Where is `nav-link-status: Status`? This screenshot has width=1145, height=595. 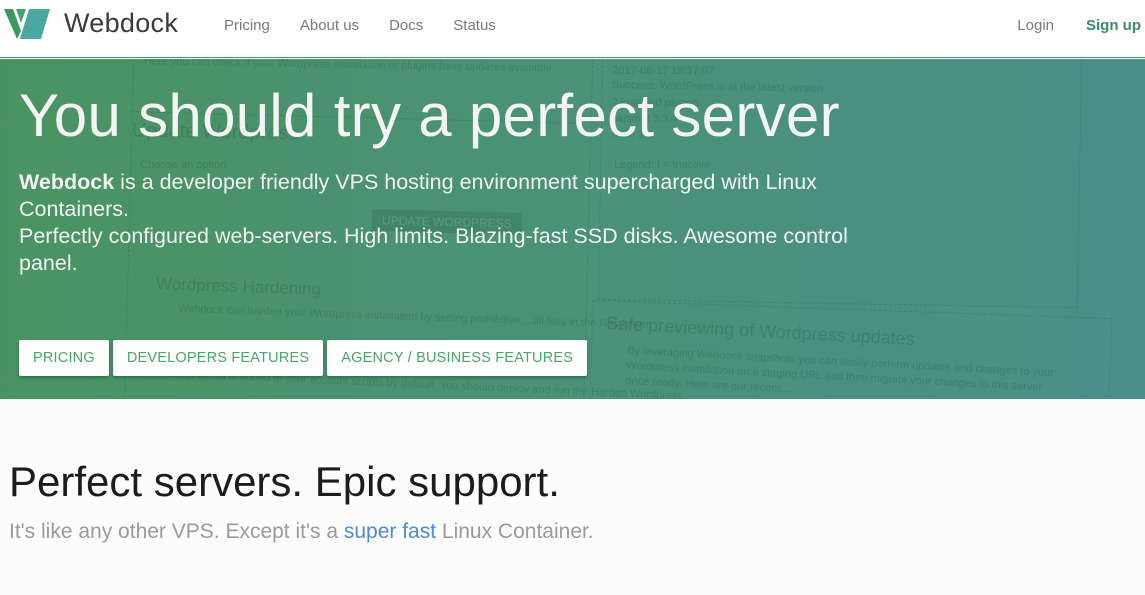 nav-link-status: Status is located at coordinates (474, 25).